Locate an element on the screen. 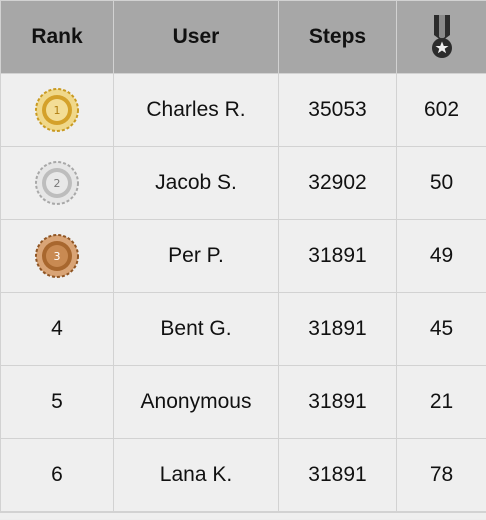 The height and width of the screenshot is (520, 486). header-row: Rank User Steps is located at coordinates (243, 37).